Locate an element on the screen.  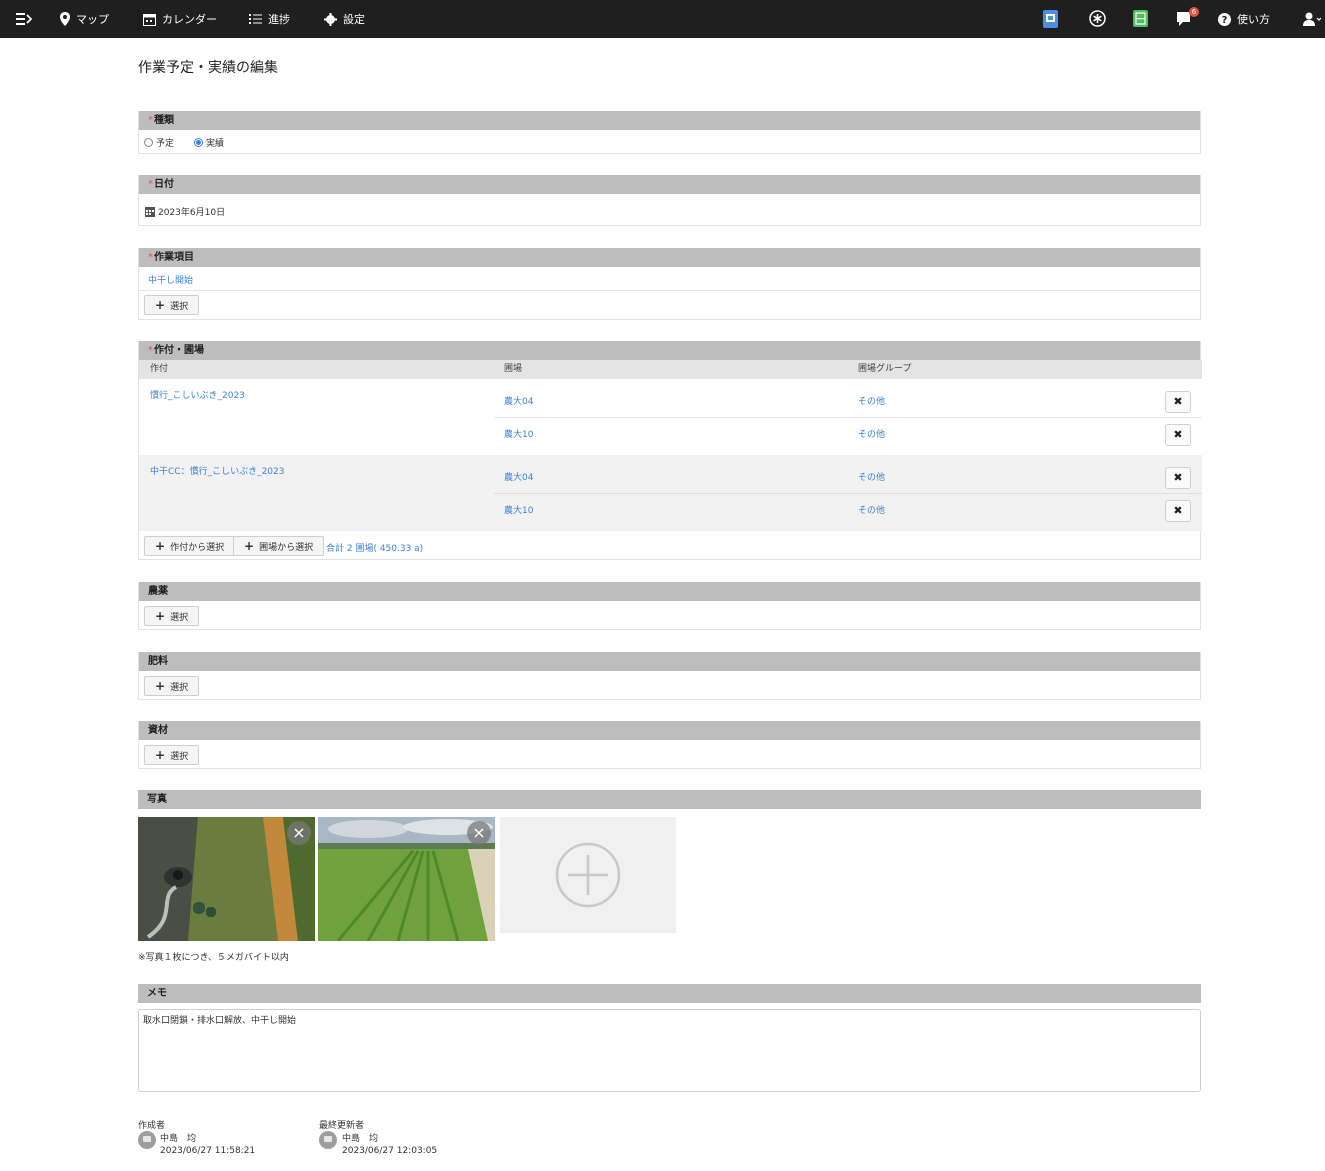
date-section: *日付 2023年6月10日 is located at coordinates (669, 200).